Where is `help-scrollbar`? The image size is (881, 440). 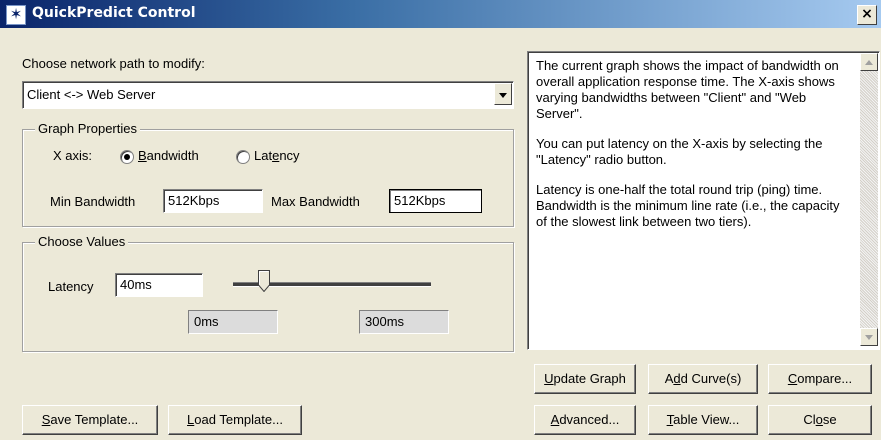 help-scrollbar is located at coordinates (869, 199).